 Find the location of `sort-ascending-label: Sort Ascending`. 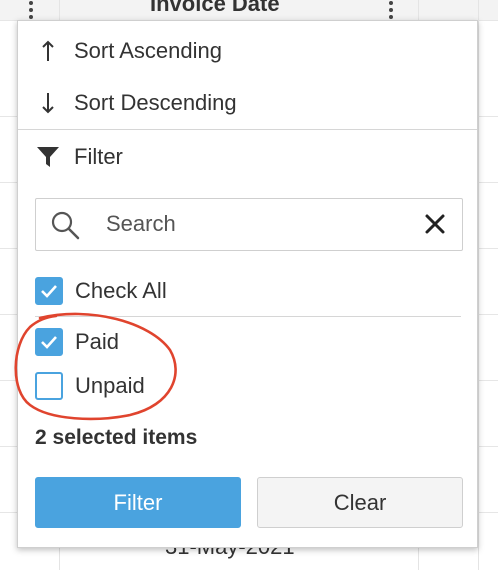

sort-ascending-label: Sort Ascending is located at coordinates (148, 50).